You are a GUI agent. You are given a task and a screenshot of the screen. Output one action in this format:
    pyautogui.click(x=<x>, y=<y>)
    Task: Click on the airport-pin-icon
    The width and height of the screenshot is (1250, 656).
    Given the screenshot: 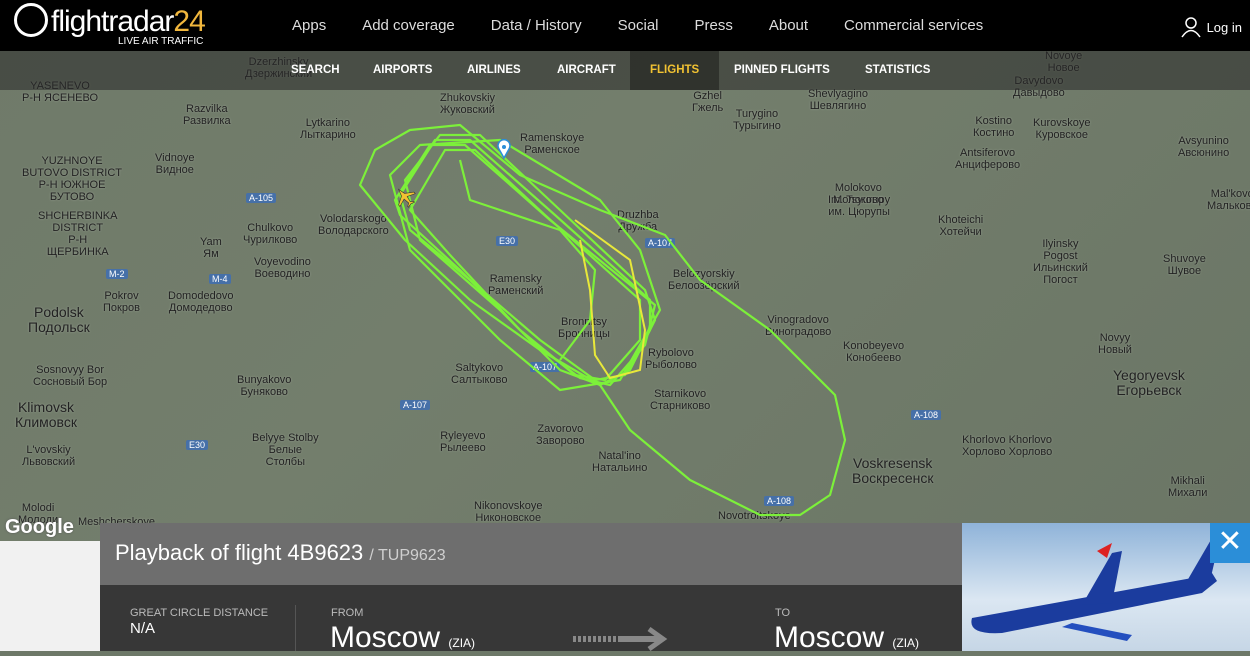 What is the action you would take?
    pyautogui.click(x=504, y=149)
    